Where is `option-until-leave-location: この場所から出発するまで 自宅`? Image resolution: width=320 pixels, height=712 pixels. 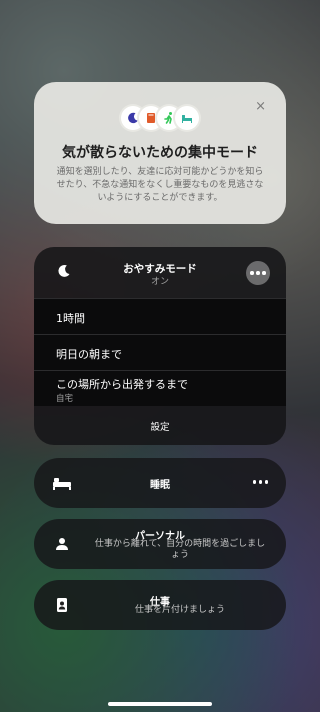
option-until-leave-location: この場所から出発するまで 自宅 is located at coordinates (160, 388).